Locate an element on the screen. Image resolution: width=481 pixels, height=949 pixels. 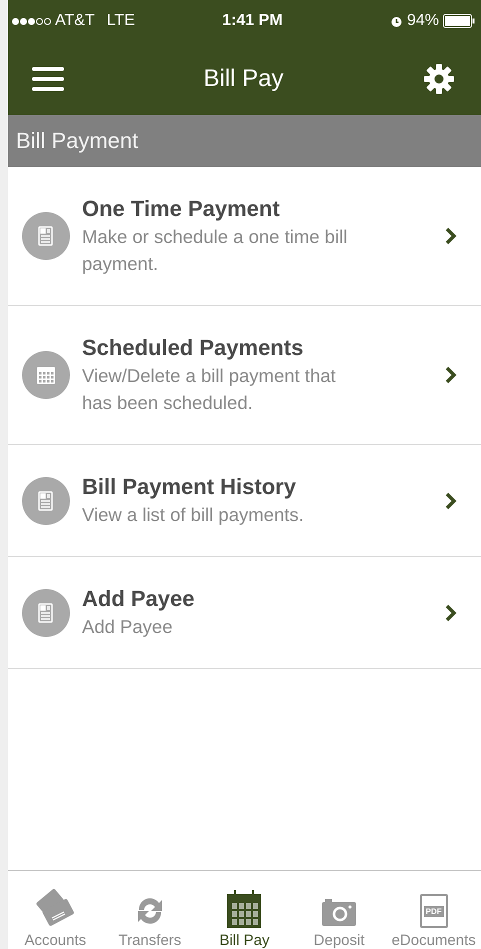
item-description: View a list of bill payments. is located at coordinates (193, 515).